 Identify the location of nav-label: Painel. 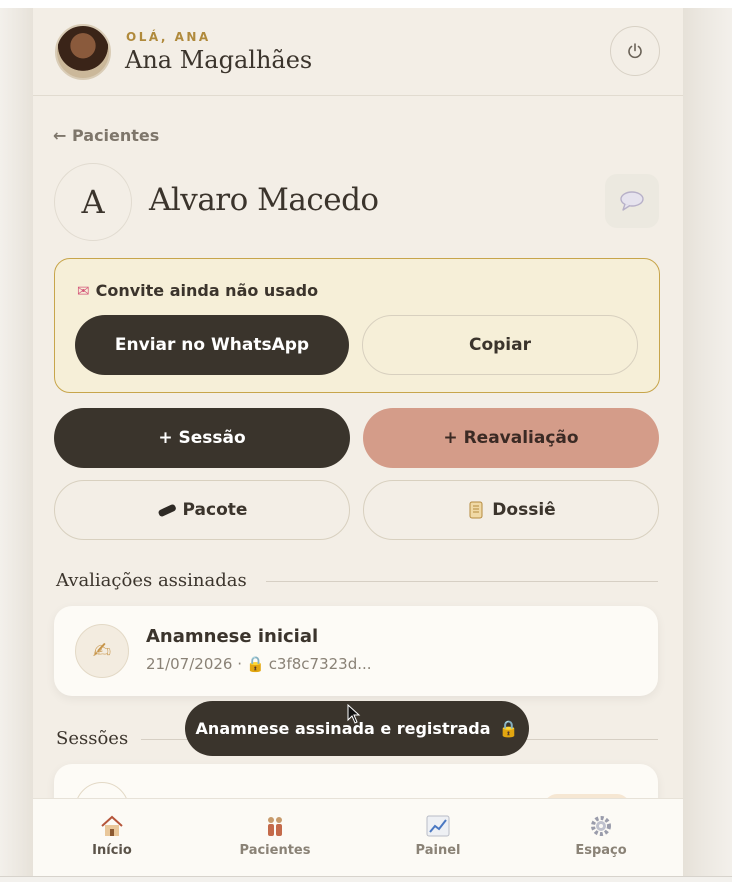
(438, 850).